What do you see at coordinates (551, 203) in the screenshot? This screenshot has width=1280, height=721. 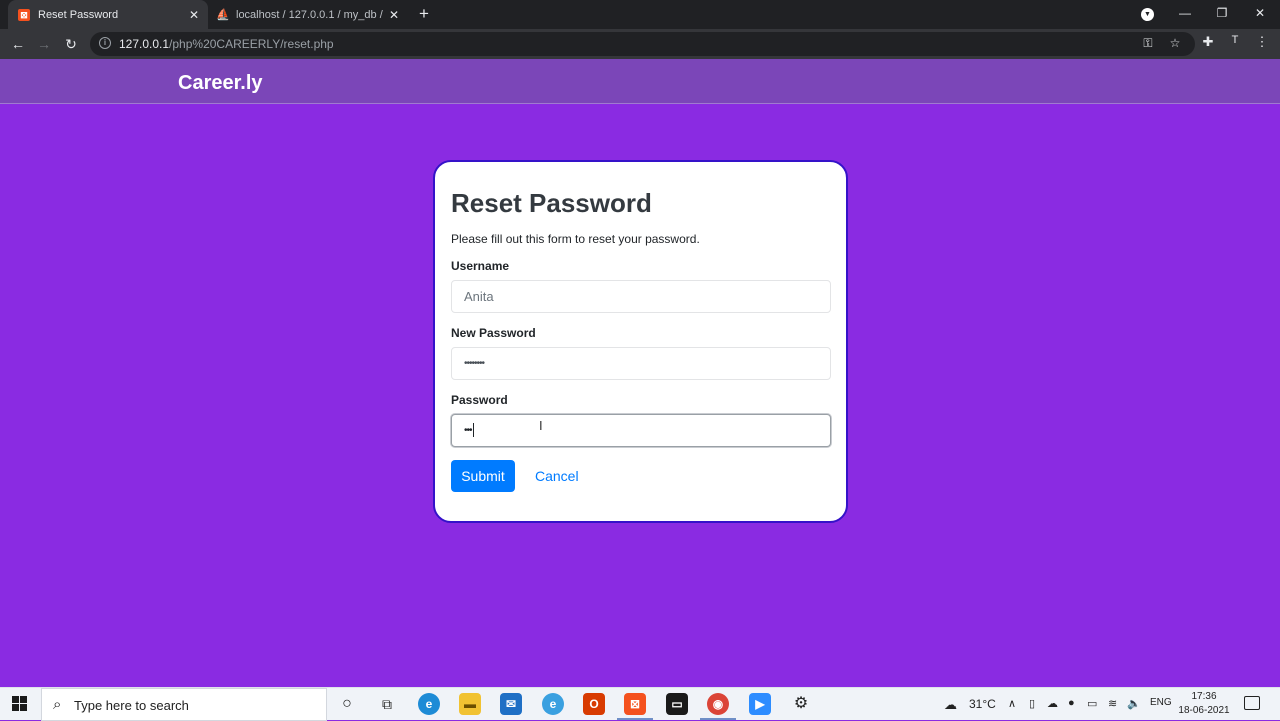 I see `page-title: Reset Password` at bounding box center [551, 203].